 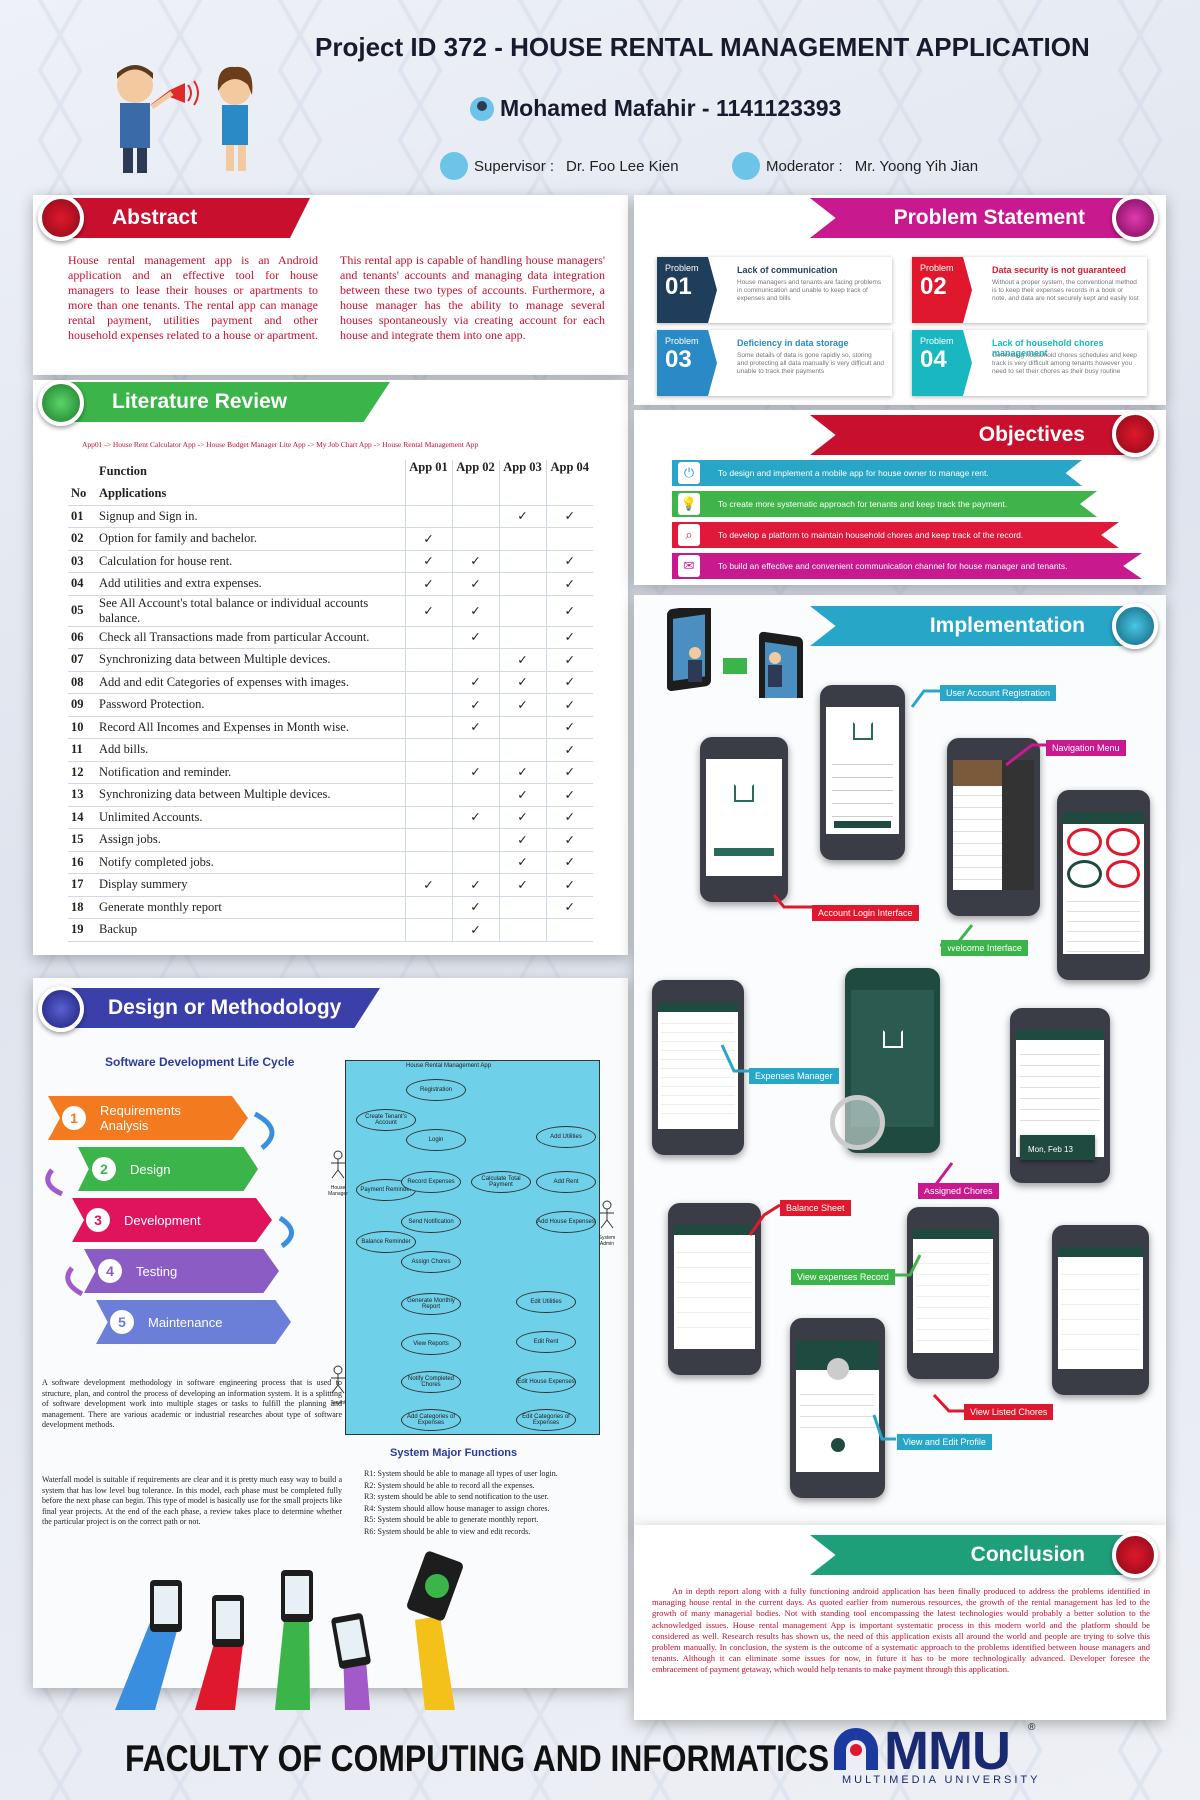 What do you see at coordinates (61, 1009) in the screenshot?
I see `design-circle-icon` at bounding box center [61, 1009].